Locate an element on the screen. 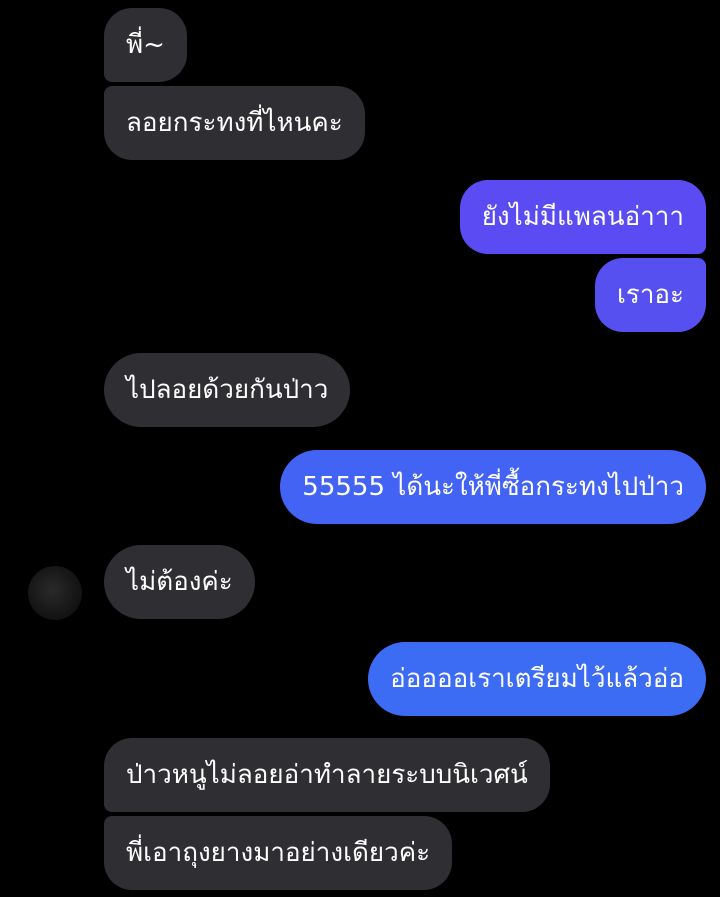 The height and width of the screenshot is (897, 720). received-message-bubble: พี่~ is located at coordinates (145, 45).